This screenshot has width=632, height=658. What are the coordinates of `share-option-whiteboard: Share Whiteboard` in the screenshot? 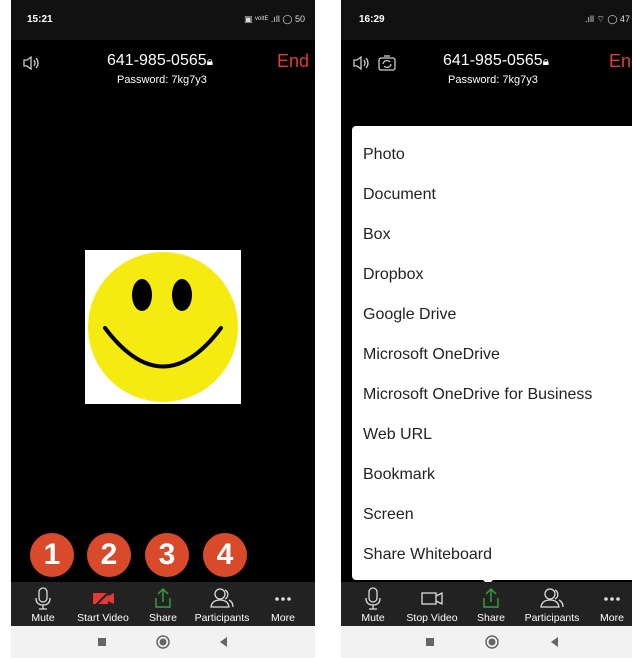 It's located at (427, 555).